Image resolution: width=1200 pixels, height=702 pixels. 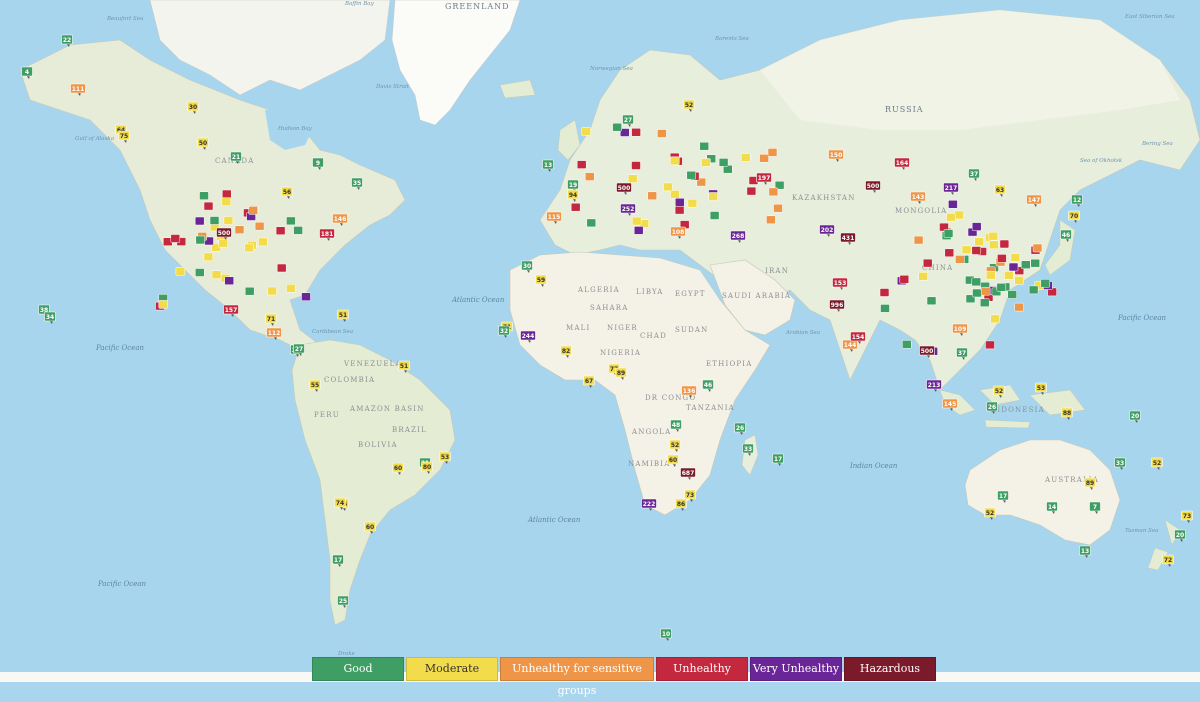 What do you see at coordinates (577, 677) in the screenshot?
I see `legend-item-unhealthy-for-sensitive-groups: Unhealthy for sensitive groups` at bounding box center [577, 677].